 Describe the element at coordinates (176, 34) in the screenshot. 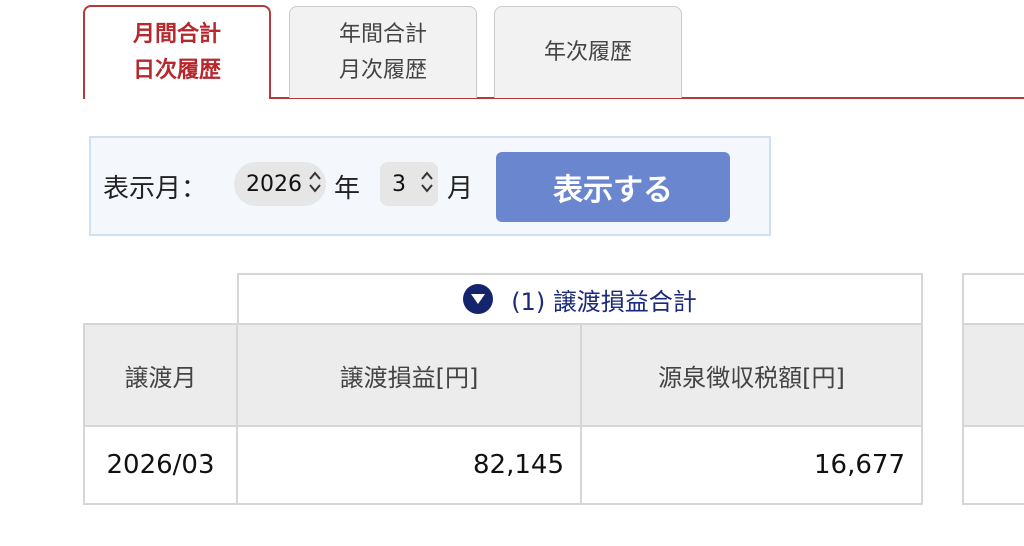

I see `tab-label-line1: 月間合計` at that location.